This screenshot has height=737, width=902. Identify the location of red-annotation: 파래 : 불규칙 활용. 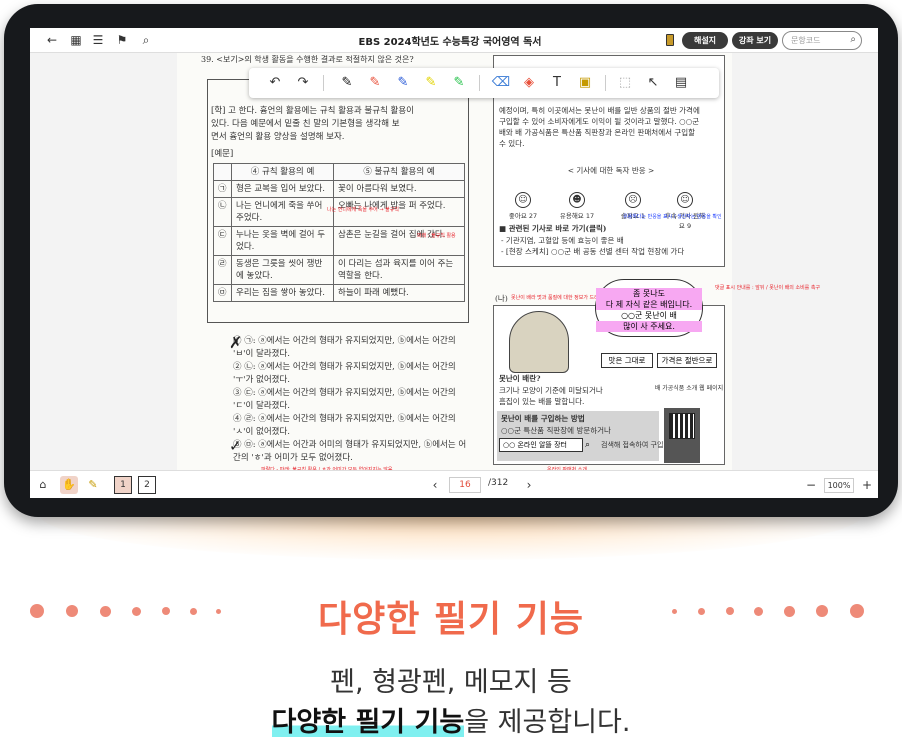
(436, 236).